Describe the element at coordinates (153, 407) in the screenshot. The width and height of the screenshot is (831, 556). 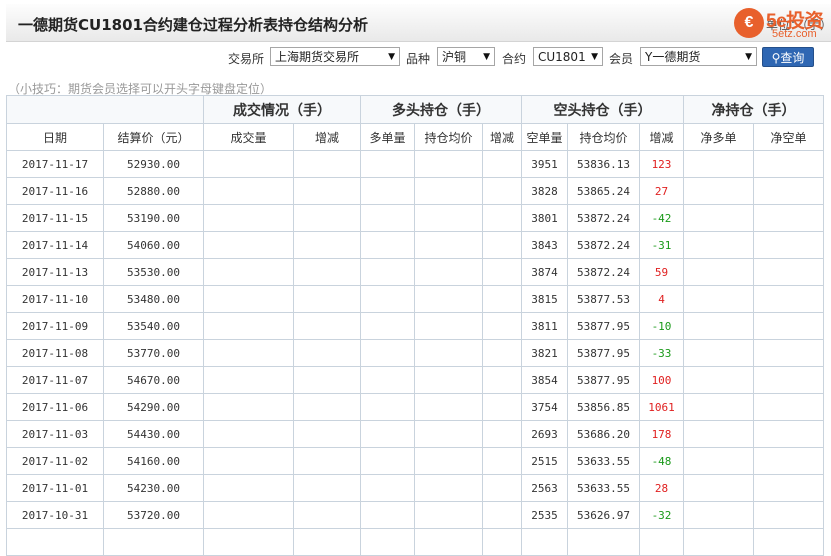
I see `settle-cell: 54290.00` at that location.